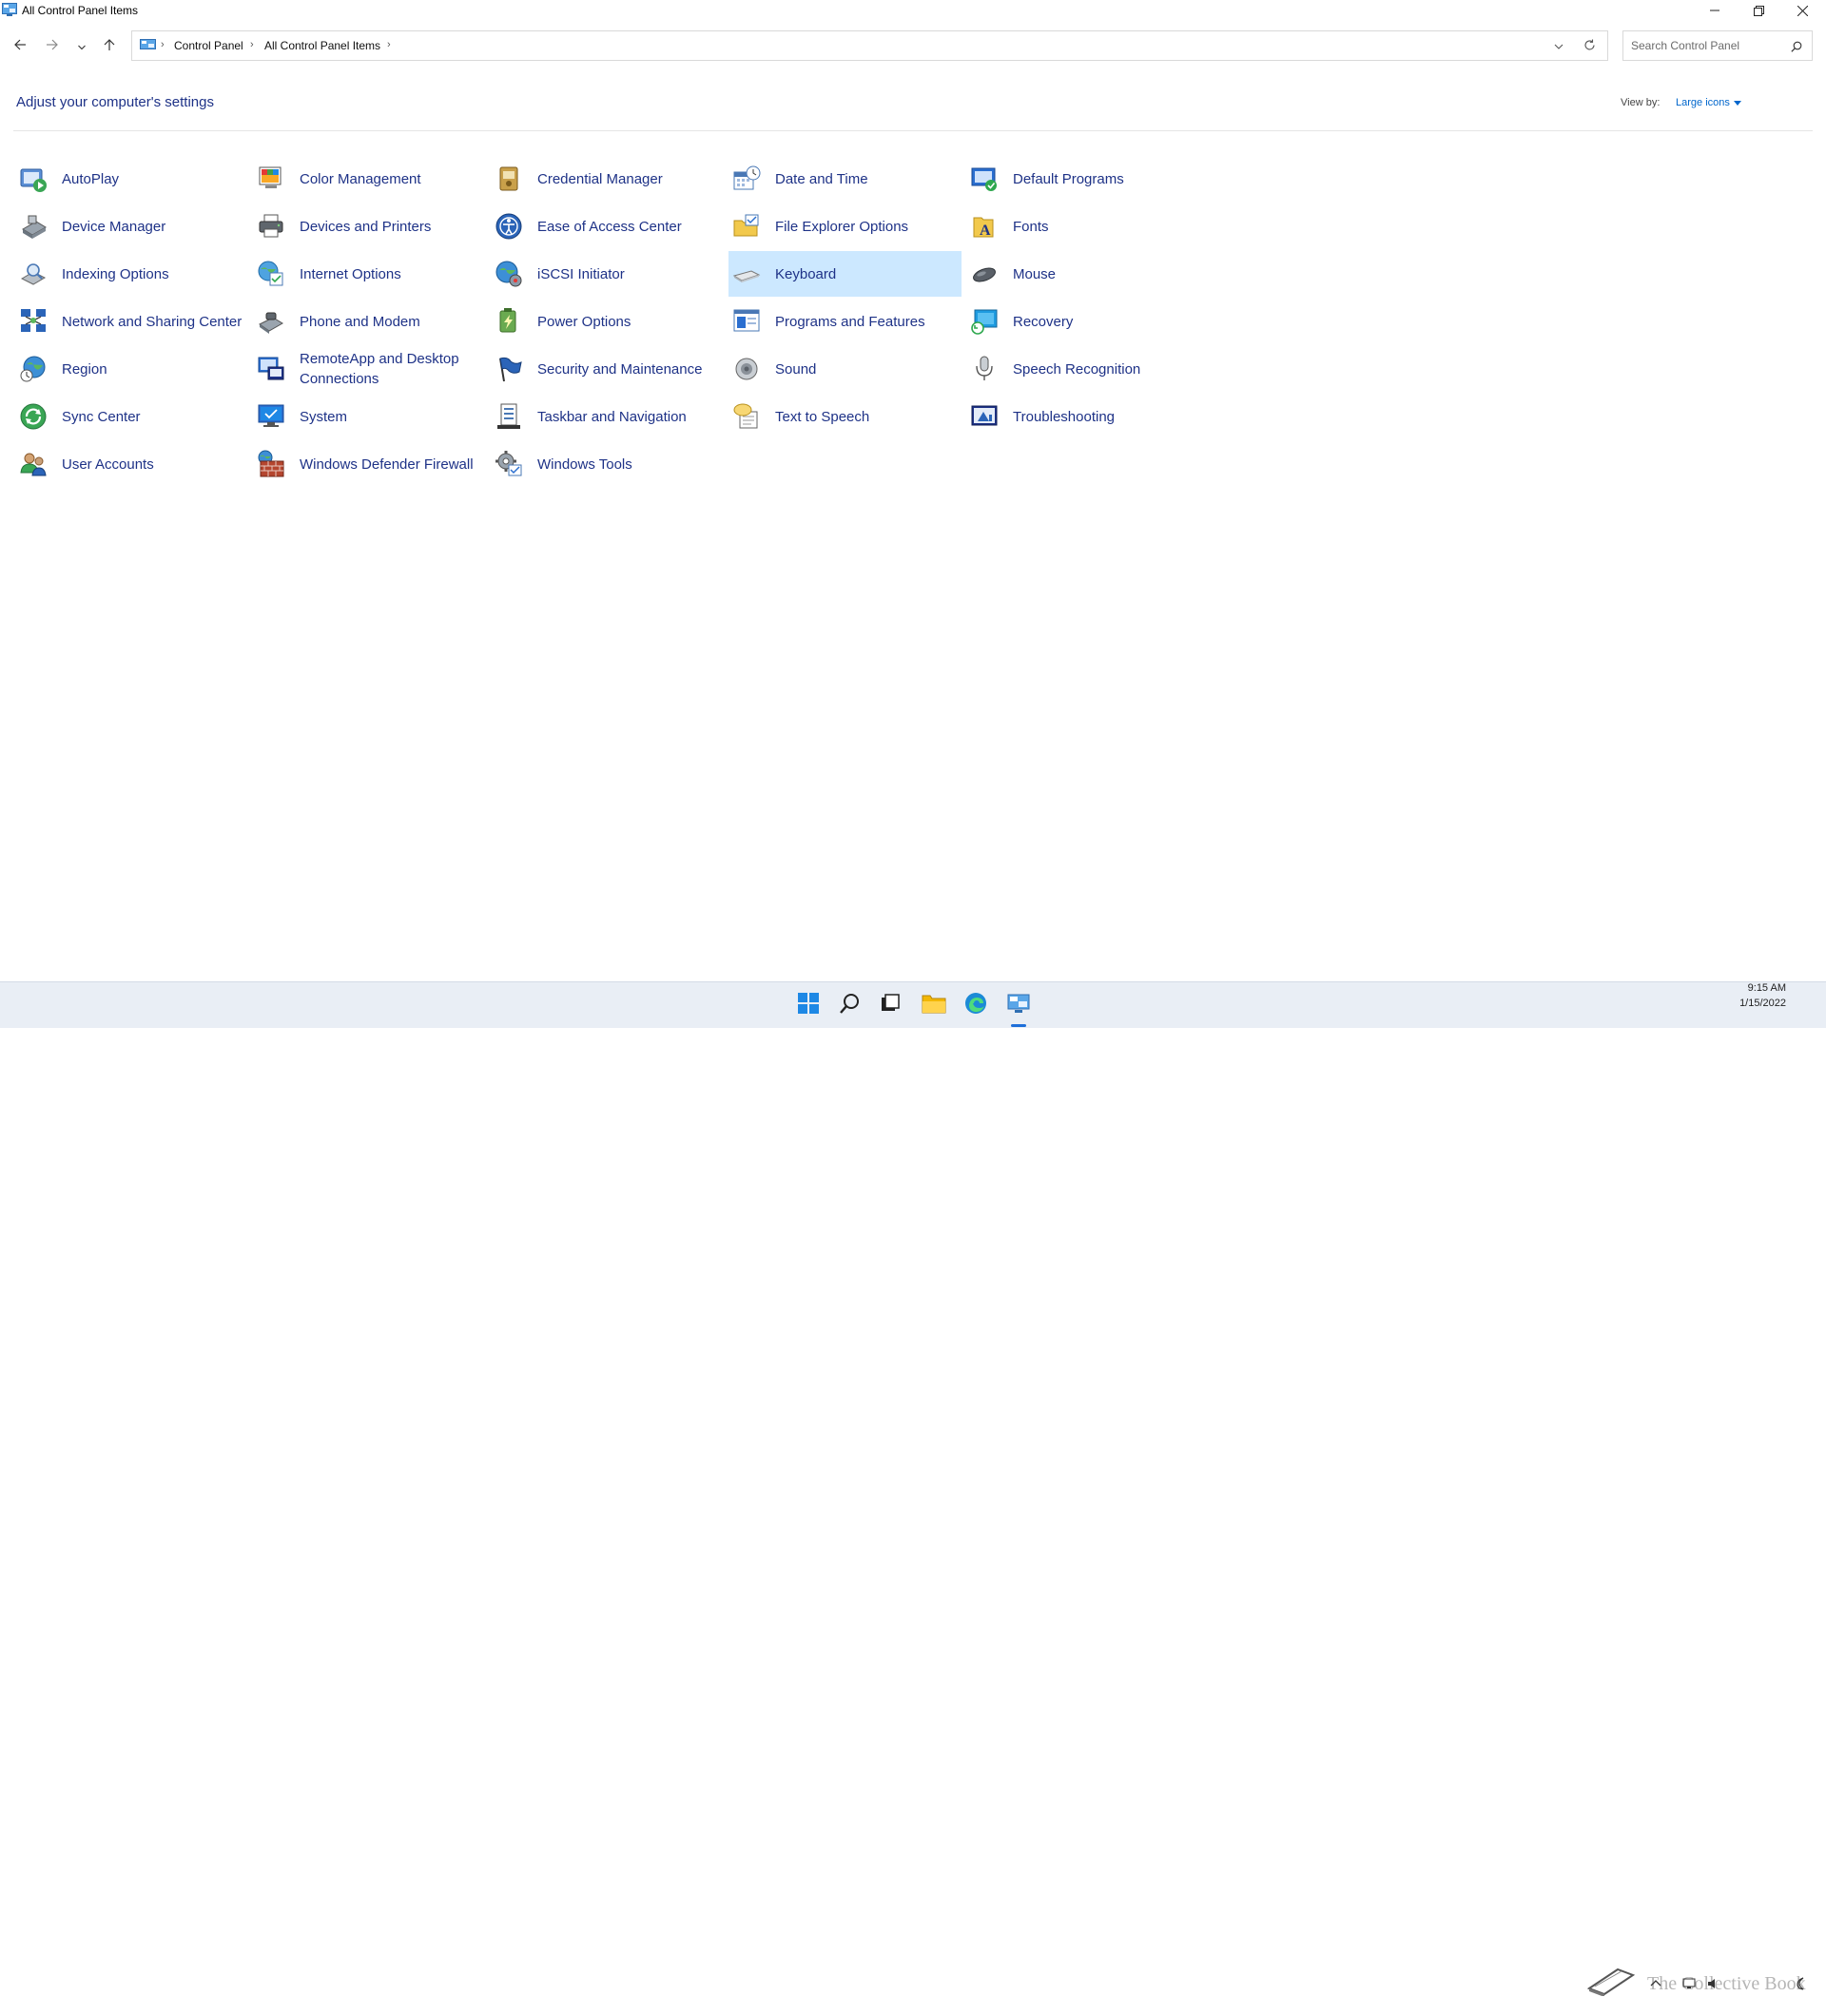 The image size is (1826, 2016). I want to click on item-file-explorer-options: File Explorer Options, so click(845, 227).